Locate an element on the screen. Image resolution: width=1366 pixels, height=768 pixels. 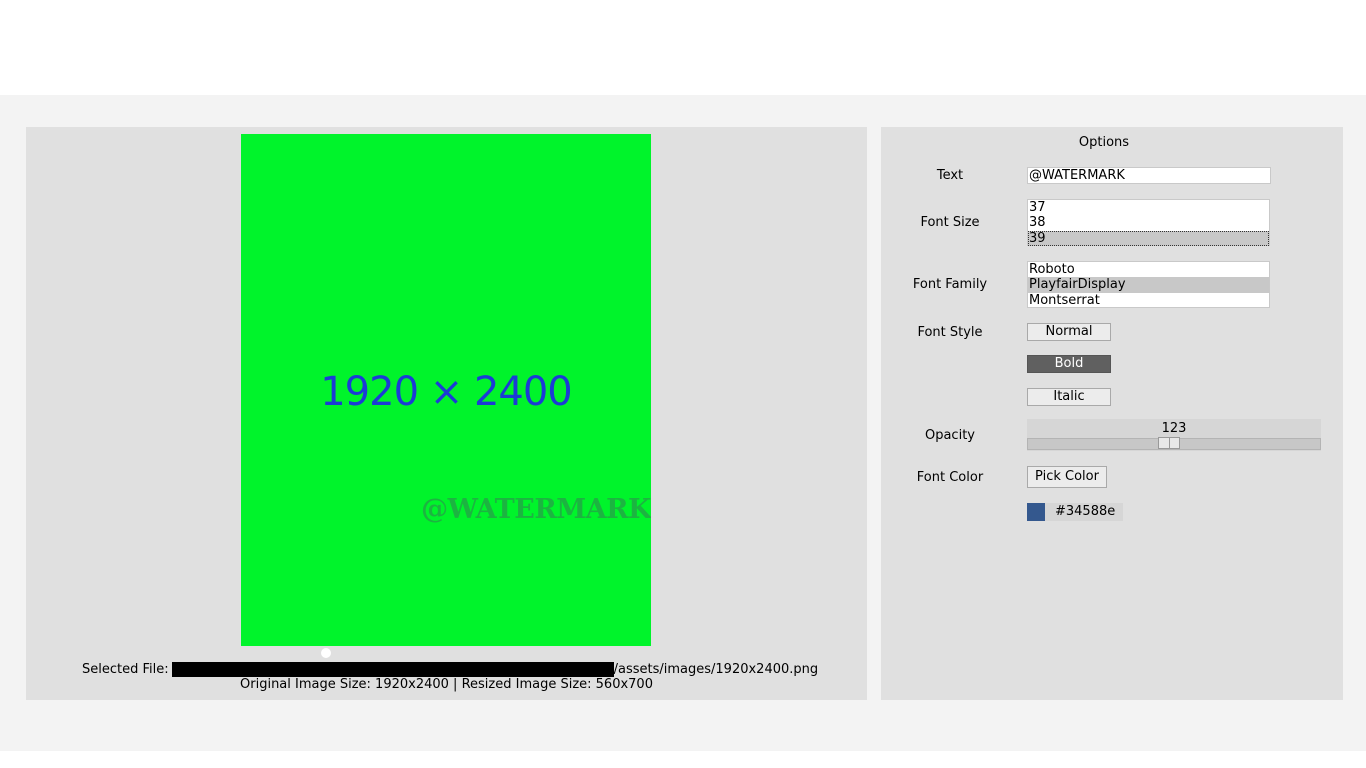
preview-dimensions-text: 1920 × 2400 is located at coordinates (446, 392).